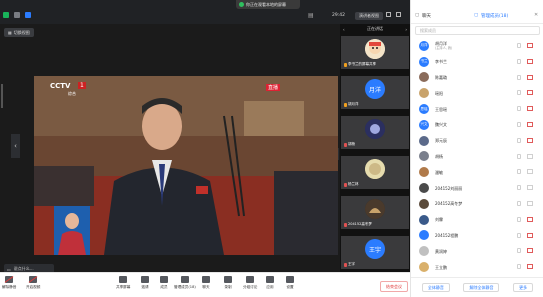  Describe the element at coordinates (15, 146) in the screenshot. I see `prev-page-button: ‹` at that location.